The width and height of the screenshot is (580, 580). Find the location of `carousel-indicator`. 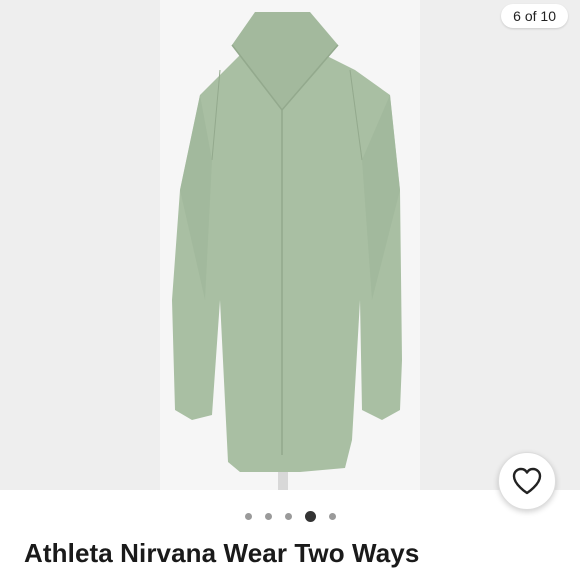

carousel-indicator is located at coordinates (290, 516).